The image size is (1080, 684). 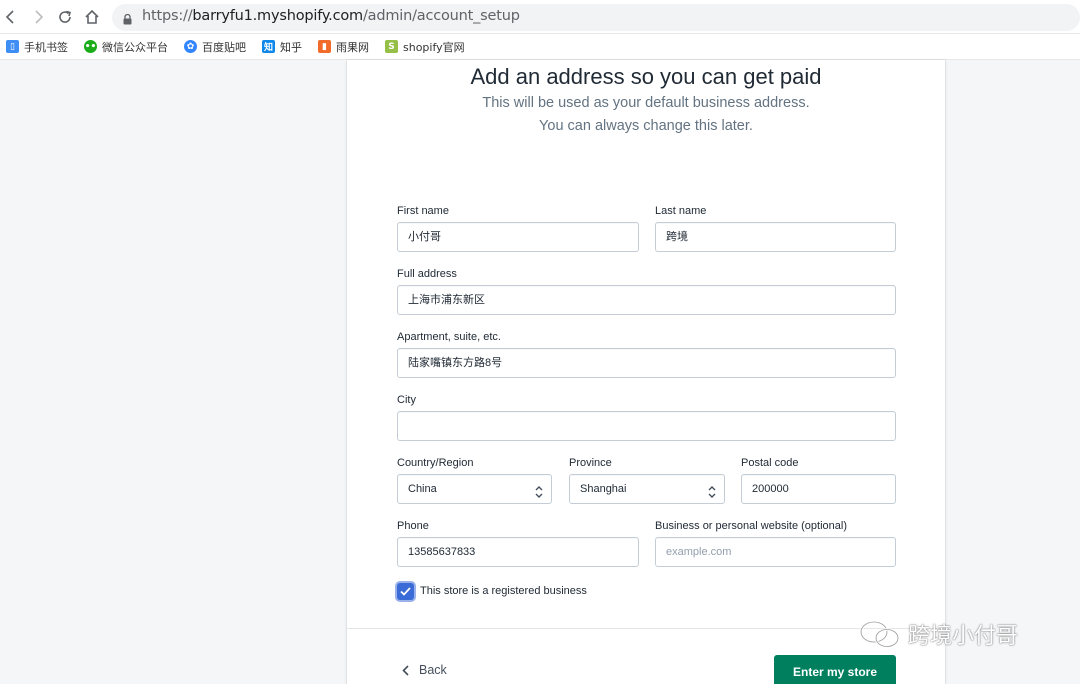 What do you see at coordinates (751, 526) in the screenshot?
I see `website-label: Business or personal website (optional)` at bounding box center [751, 526].